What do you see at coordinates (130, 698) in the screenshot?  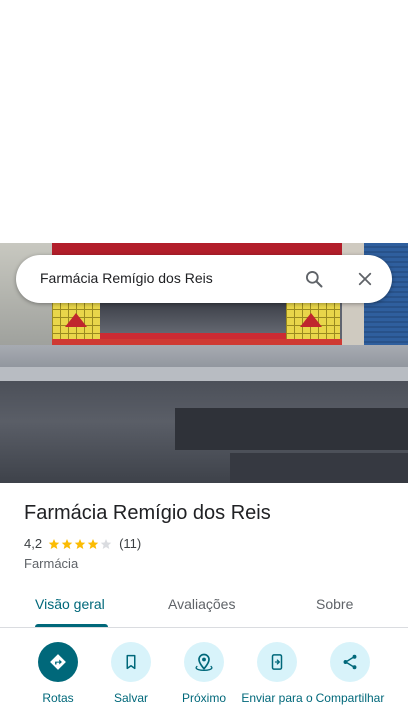 I see `save-label: Salvar` at bounding box center [130, 698].